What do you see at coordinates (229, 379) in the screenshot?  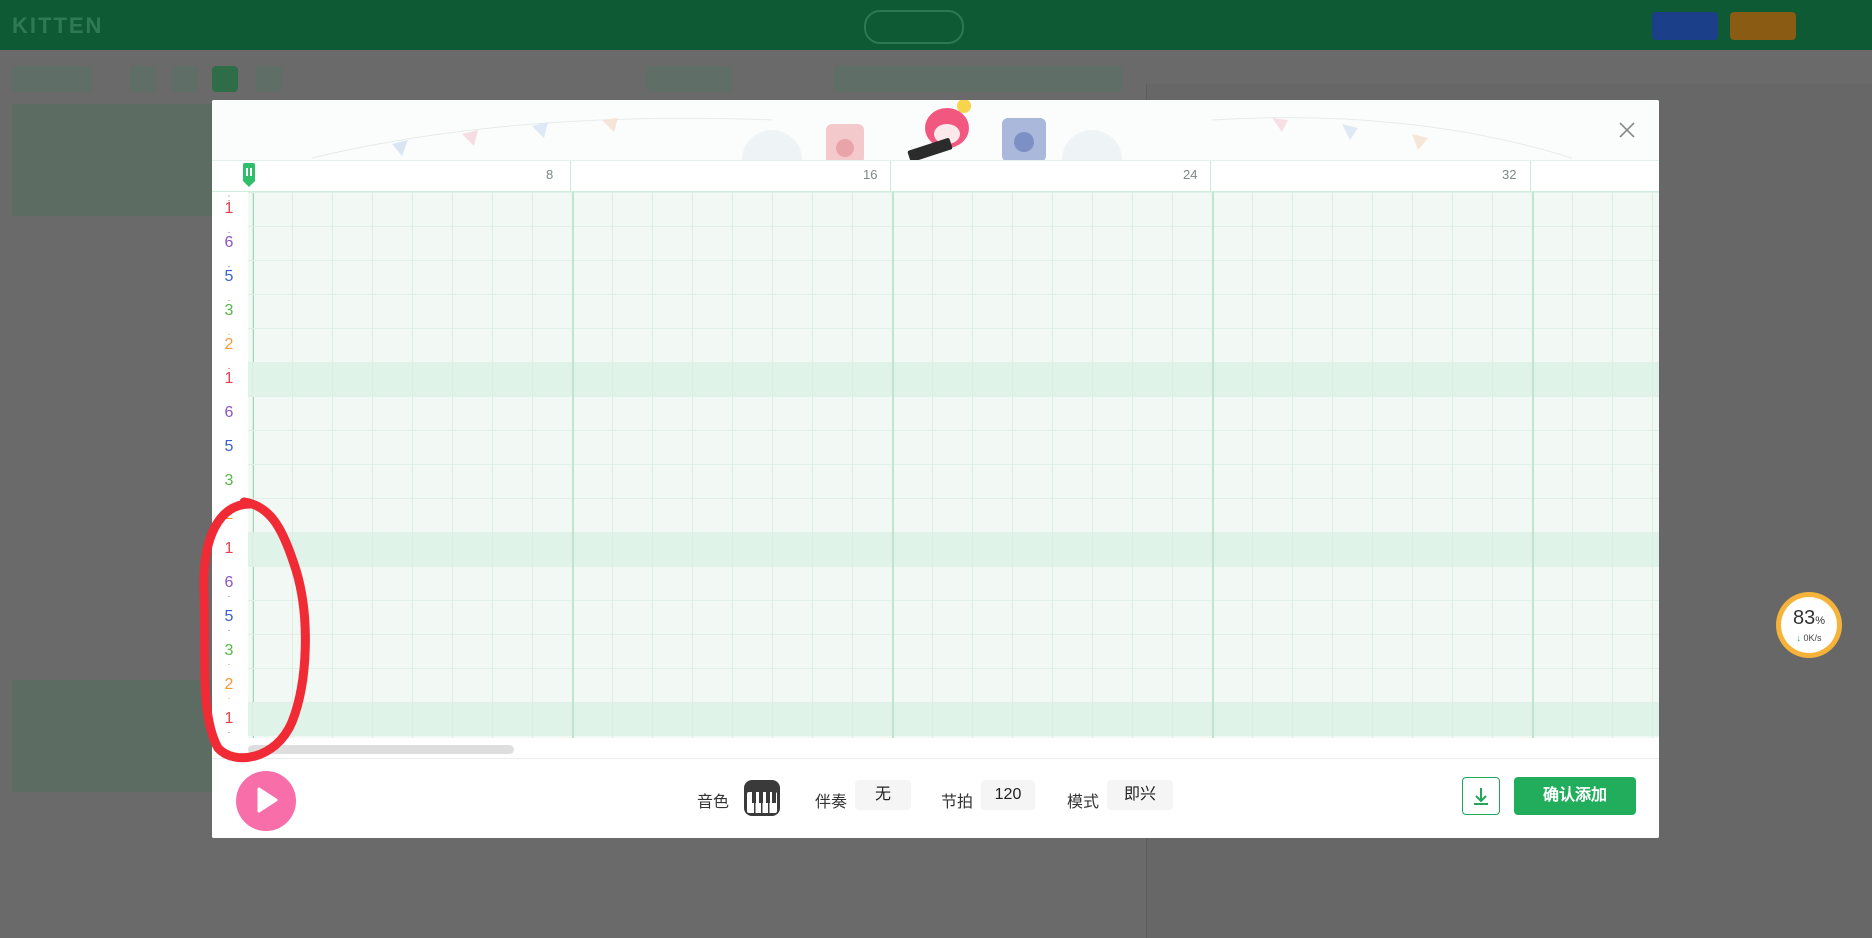 I see `note-key-1: 1 ·` at bounding box center [229, 379].